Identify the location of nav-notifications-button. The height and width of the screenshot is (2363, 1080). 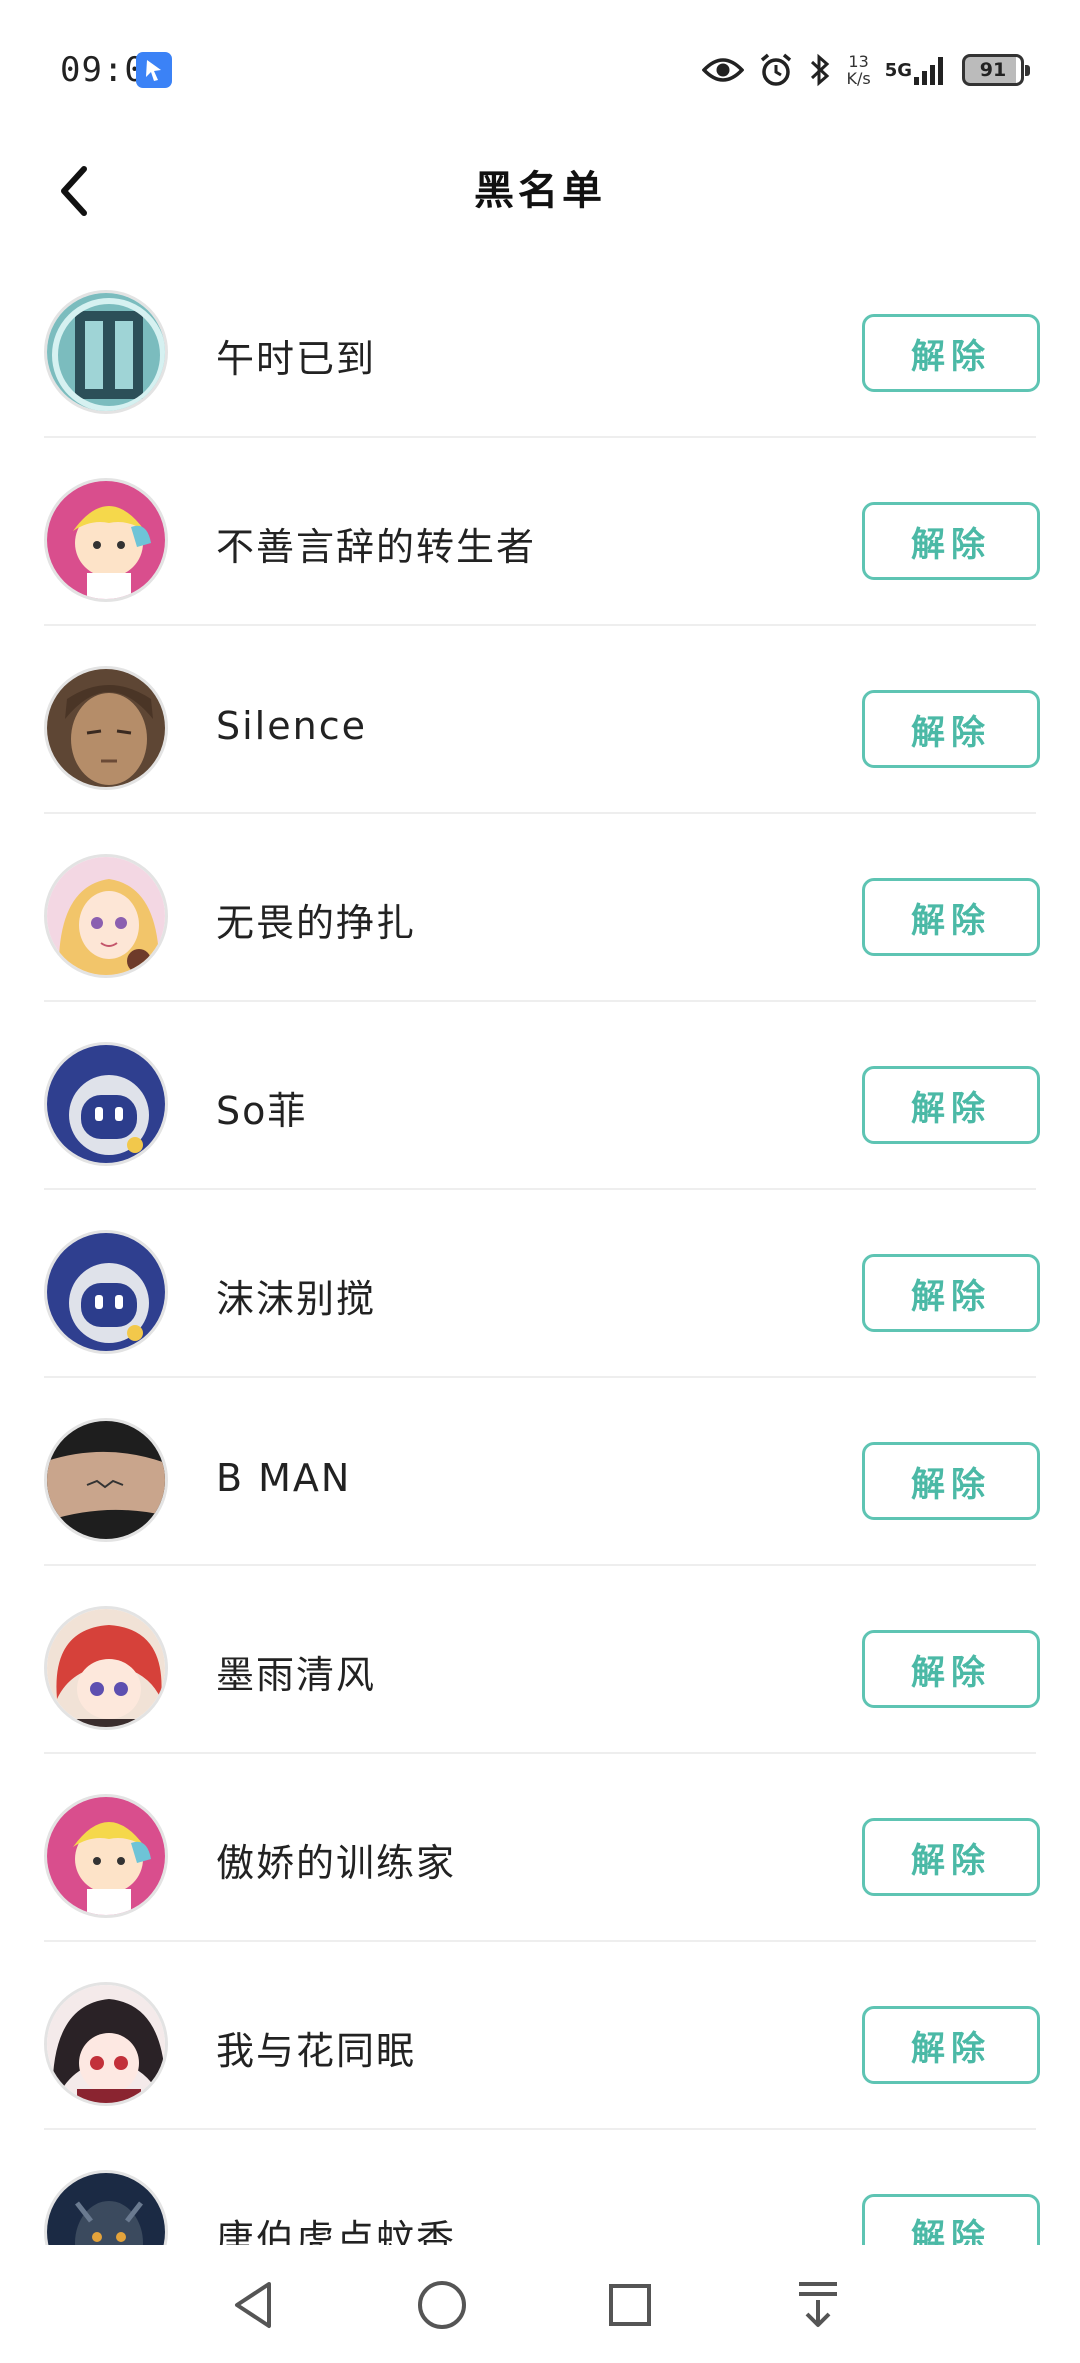
(818, 2305).